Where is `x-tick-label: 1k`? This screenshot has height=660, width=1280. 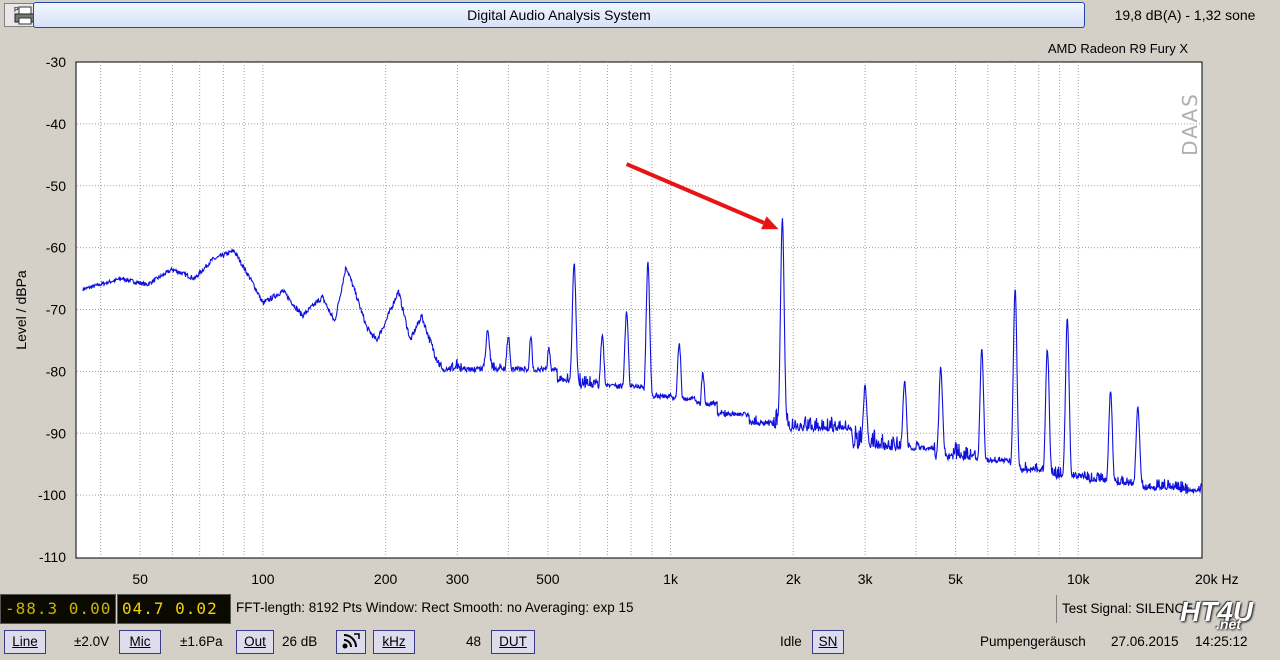
x-tick-label: 1k is located at coordinates (671, 579).